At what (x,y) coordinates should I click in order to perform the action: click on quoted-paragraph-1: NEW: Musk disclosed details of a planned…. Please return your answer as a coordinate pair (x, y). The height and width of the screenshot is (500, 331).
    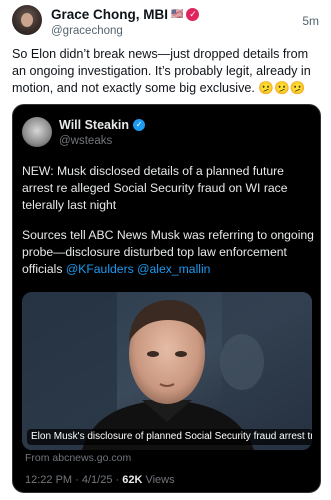
    Looking at the image, I should click on (155, 188).